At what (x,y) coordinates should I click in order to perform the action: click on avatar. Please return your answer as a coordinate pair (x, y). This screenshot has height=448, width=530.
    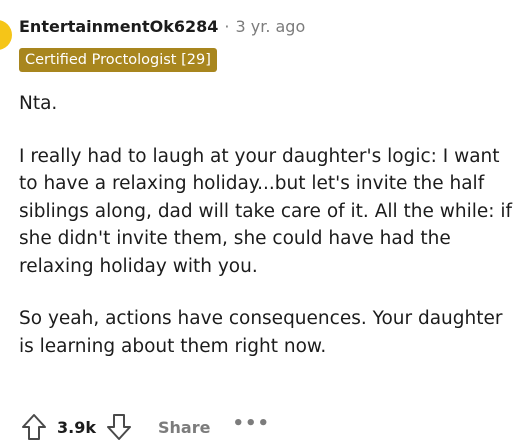
    Looking at the image, I should click on (6, 35).